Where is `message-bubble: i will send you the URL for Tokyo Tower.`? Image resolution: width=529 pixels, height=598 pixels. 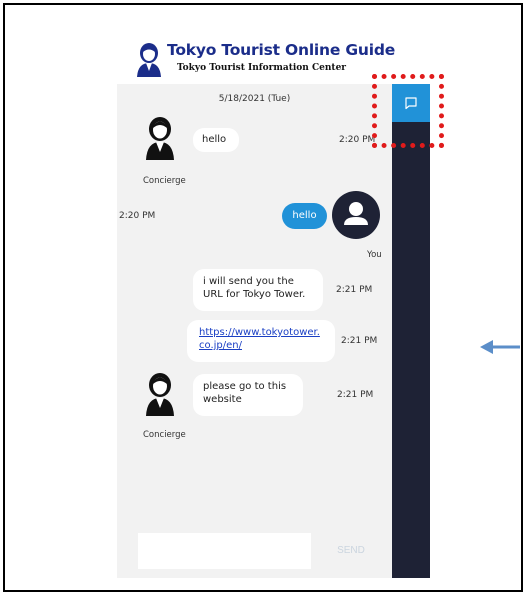 message-bubble: i will send you the URL for Tokyo Tower. is located at coordinates (258, 290).